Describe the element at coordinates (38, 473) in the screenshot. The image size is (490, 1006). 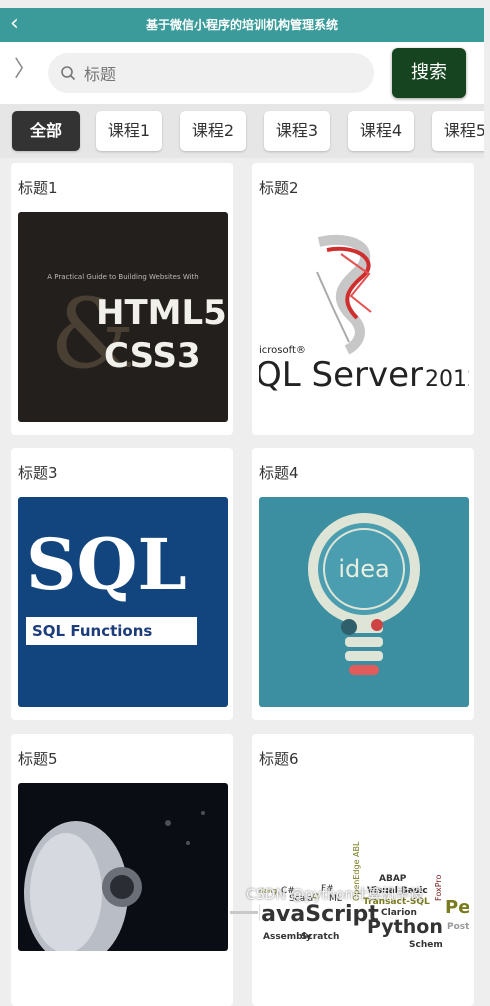
I see `card-title: 标题3` at that location.